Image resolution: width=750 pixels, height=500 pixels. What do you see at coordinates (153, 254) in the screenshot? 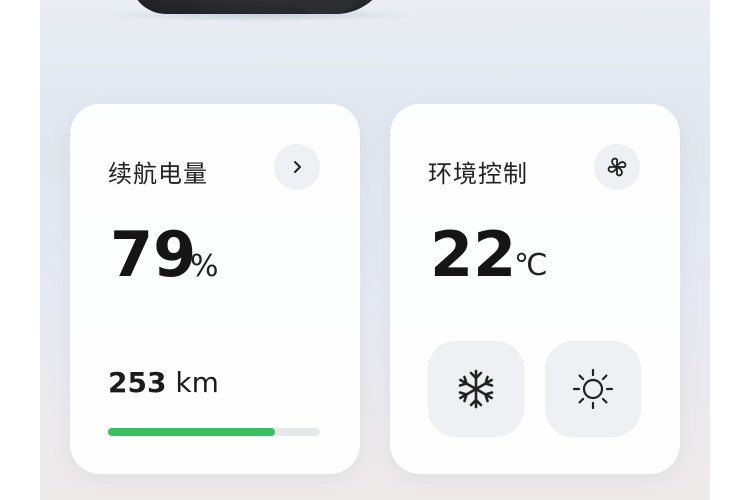
I see `battery-percent-value: 79` at bounding box center [153, 254].